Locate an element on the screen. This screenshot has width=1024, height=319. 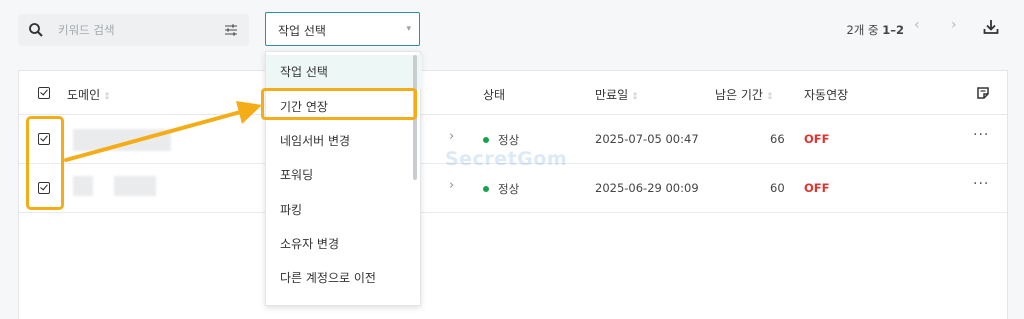
column-remaining: 남은 기간 ⇕ is located at coordinates (744, 94).